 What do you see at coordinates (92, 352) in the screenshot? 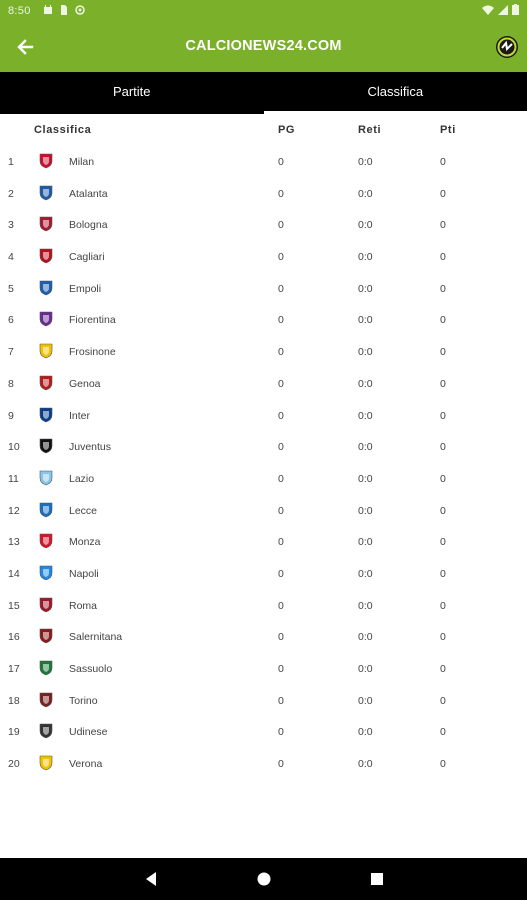
I see `team-name: Frosinone` at bounding box center [92, 352].